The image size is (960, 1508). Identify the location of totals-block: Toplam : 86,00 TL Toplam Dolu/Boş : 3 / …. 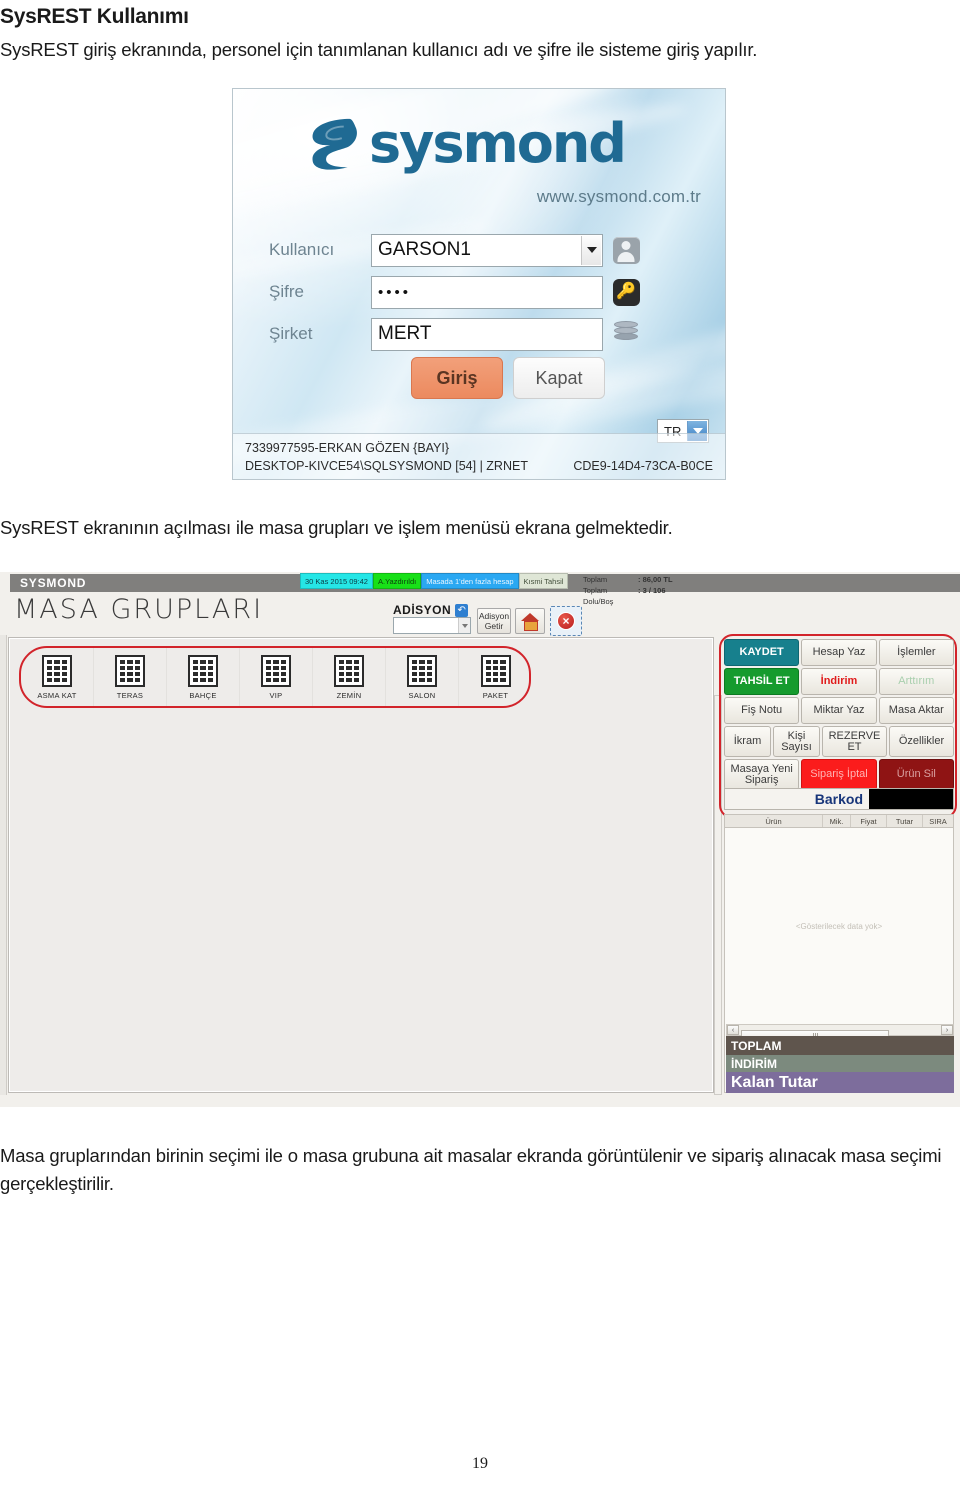
(628, 590).